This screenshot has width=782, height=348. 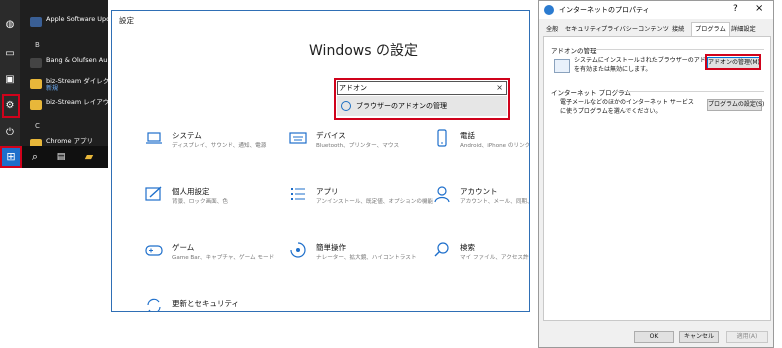 I want to click on tile-accounts: アカウント アカウント、メール、同期、職場、他のユーザー, so click(x=481, y=203).